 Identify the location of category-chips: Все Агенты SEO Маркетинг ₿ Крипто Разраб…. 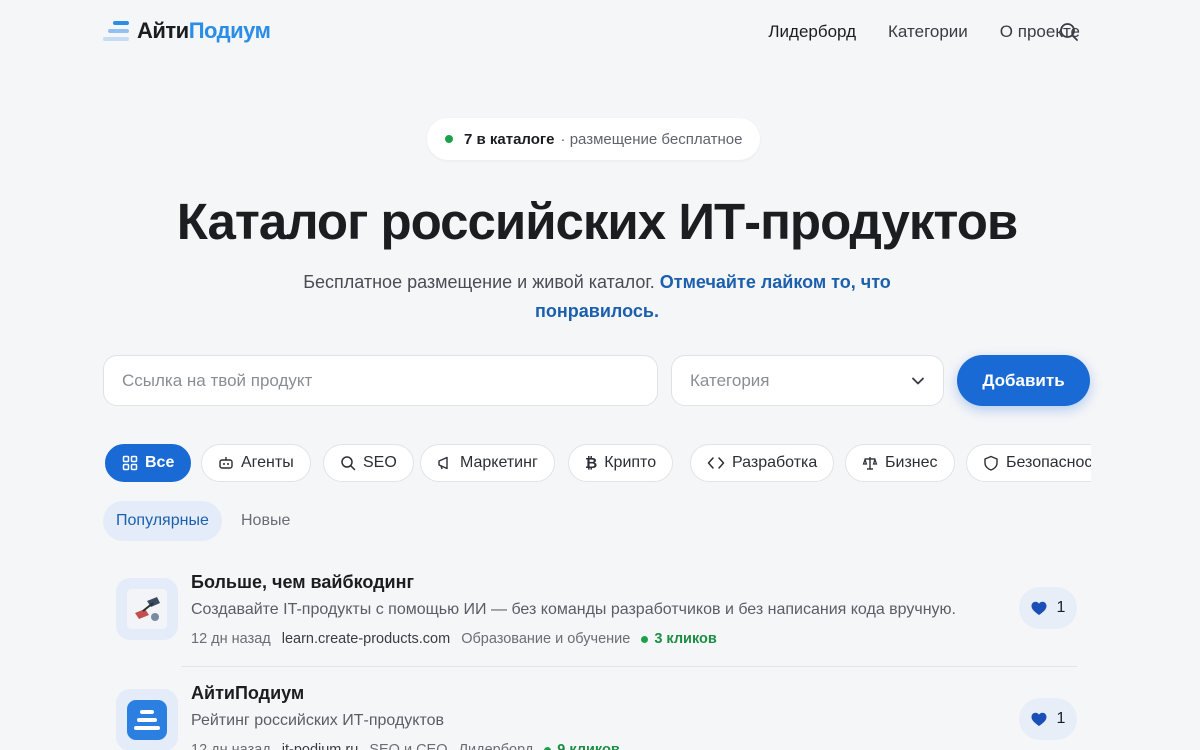
(598, 463).